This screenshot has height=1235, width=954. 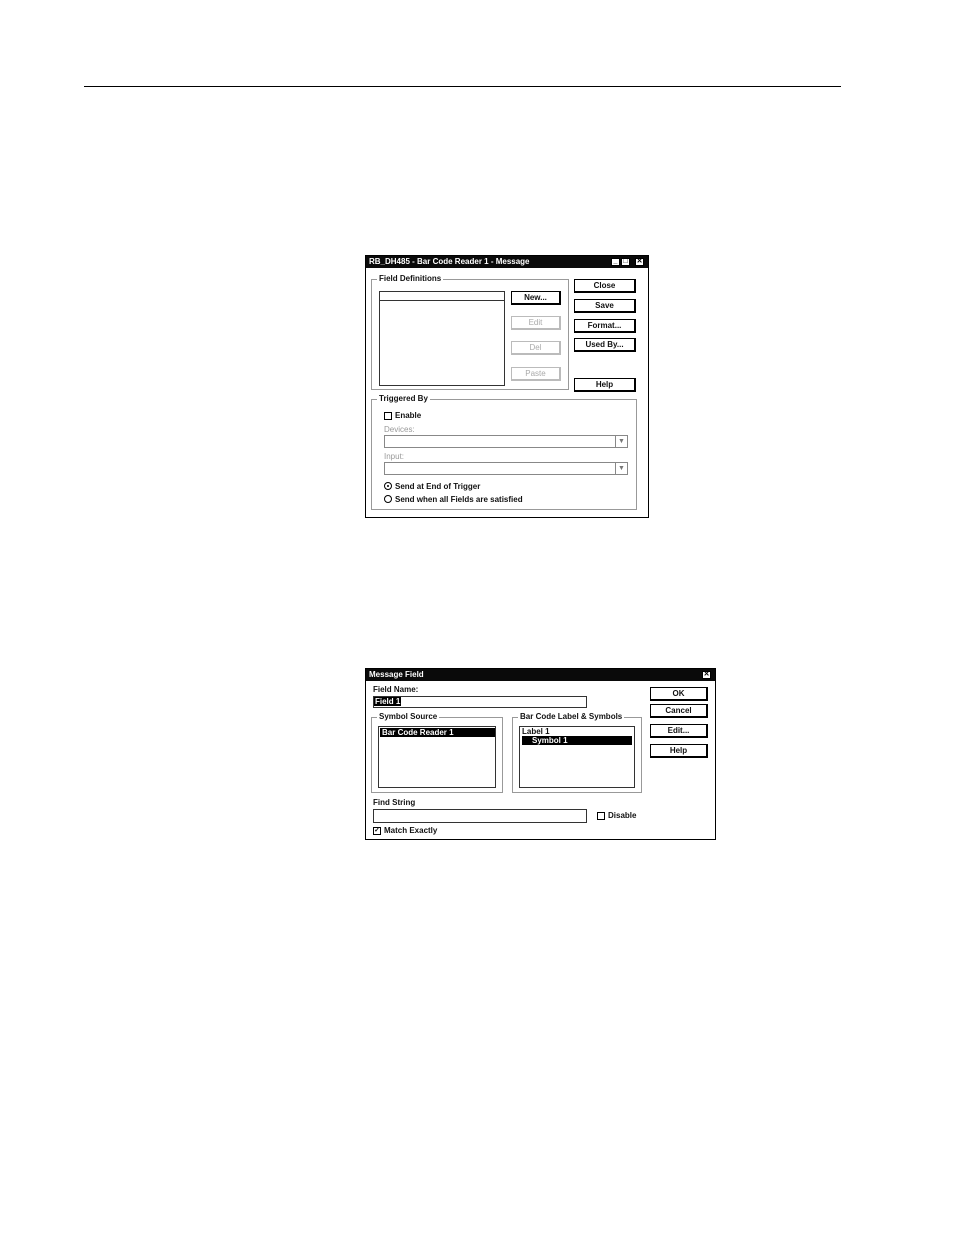 I want to click on field-name-label: Field Name:, so click(x=396, y=689).